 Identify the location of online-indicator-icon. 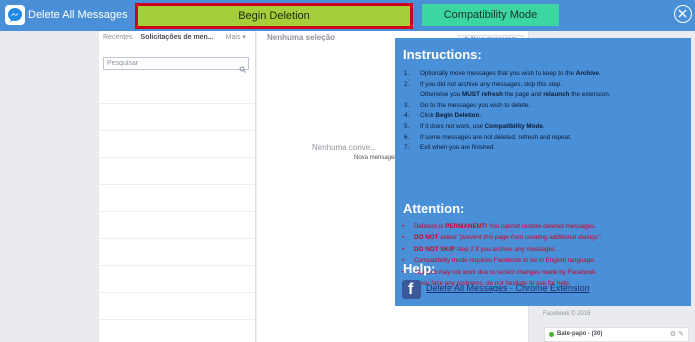
(551, 334).